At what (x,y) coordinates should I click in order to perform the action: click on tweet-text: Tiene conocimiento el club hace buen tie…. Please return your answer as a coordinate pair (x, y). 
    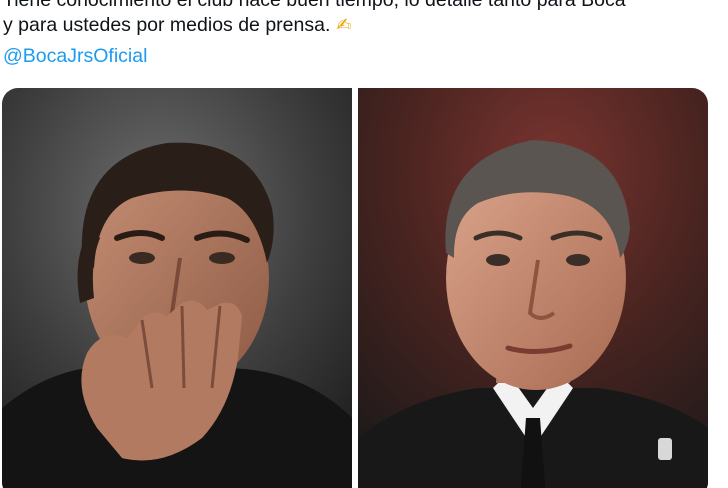
    Looking at the image, I should click on (363, 19).